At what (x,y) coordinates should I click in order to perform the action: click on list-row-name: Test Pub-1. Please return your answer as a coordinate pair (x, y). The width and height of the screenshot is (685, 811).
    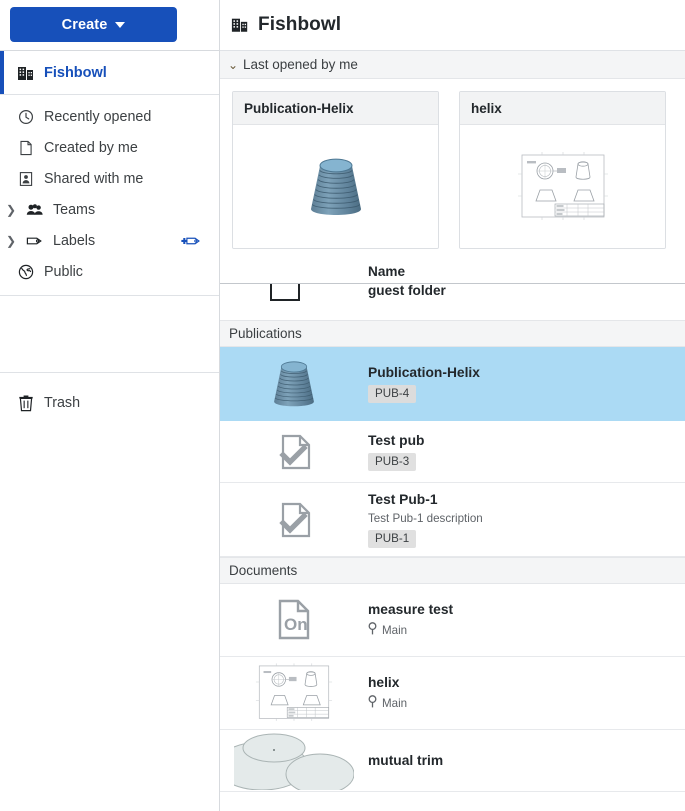
    Looking at the image, I should click on (403, 499).